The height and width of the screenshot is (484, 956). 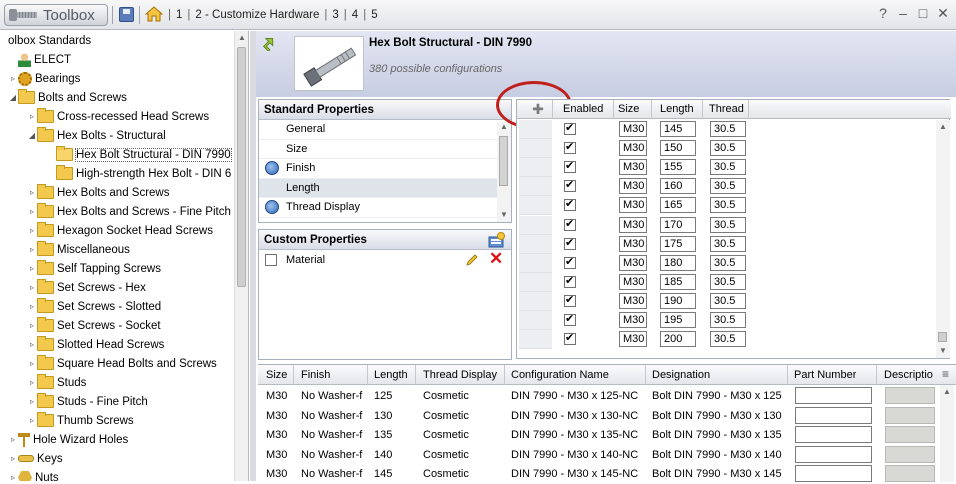 What do you see at coordinates (504, 214) in the screenshot?
I see `scroll-down-icon: ▼` at bounding box center [504, 214].